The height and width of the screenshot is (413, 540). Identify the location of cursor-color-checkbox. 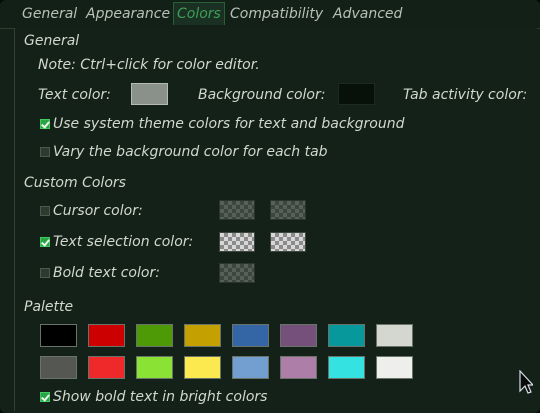
(45, 211).